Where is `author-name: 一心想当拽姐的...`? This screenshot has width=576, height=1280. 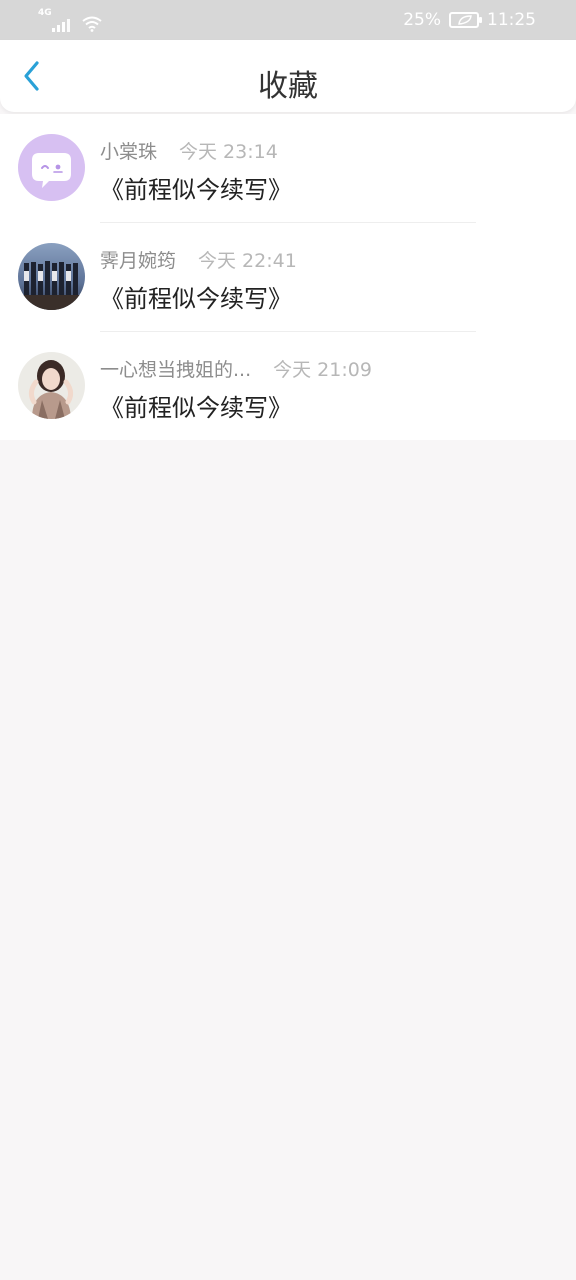
author-name: 一心想当拽姐的... is located at coordinates (175, 368).